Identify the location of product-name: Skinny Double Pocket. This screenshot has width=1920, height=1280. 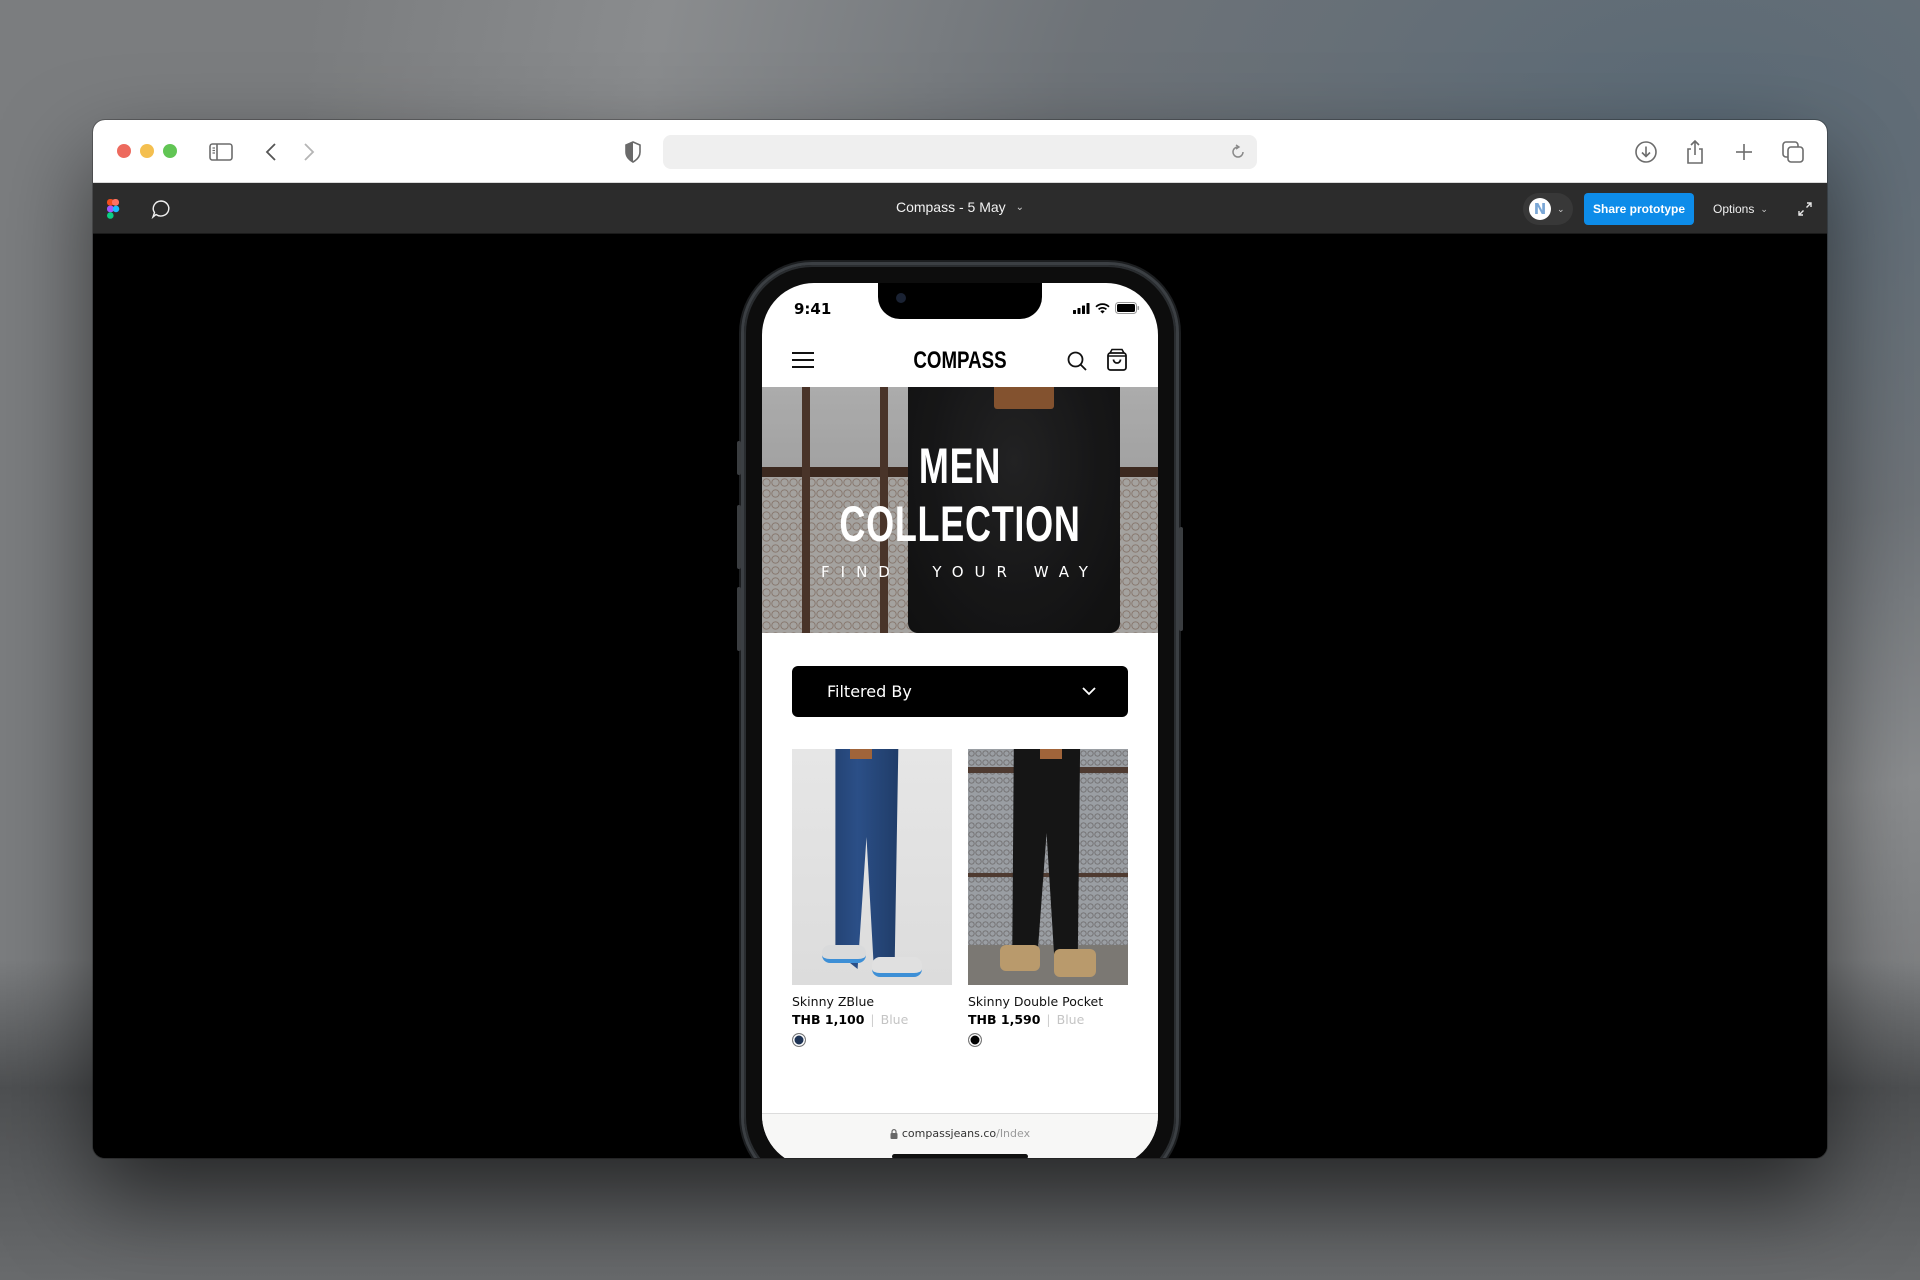
(1048, 1001).